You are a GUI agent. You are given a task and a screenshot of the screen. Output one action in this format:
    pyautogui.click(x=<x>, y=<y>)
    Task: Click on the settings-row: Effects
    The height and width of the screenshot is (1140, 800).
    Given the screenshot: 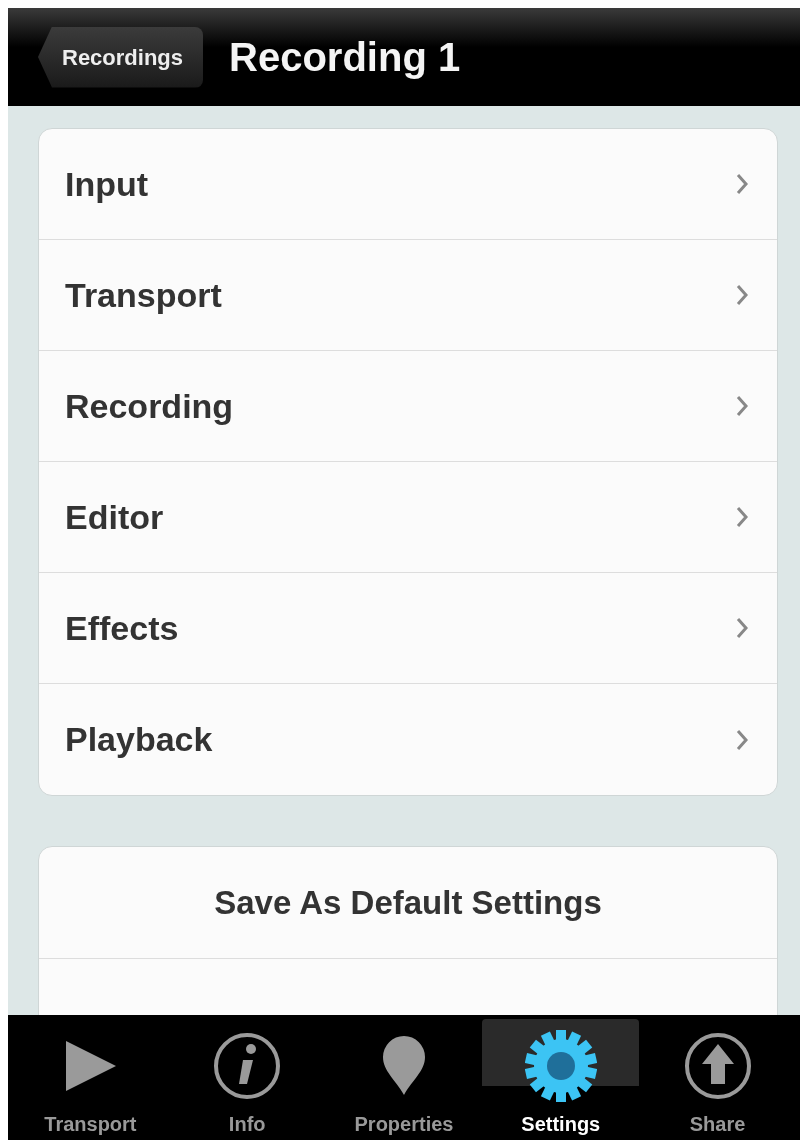 What is the action you would take?
    pyautogui.click(x=408, y=628)
    